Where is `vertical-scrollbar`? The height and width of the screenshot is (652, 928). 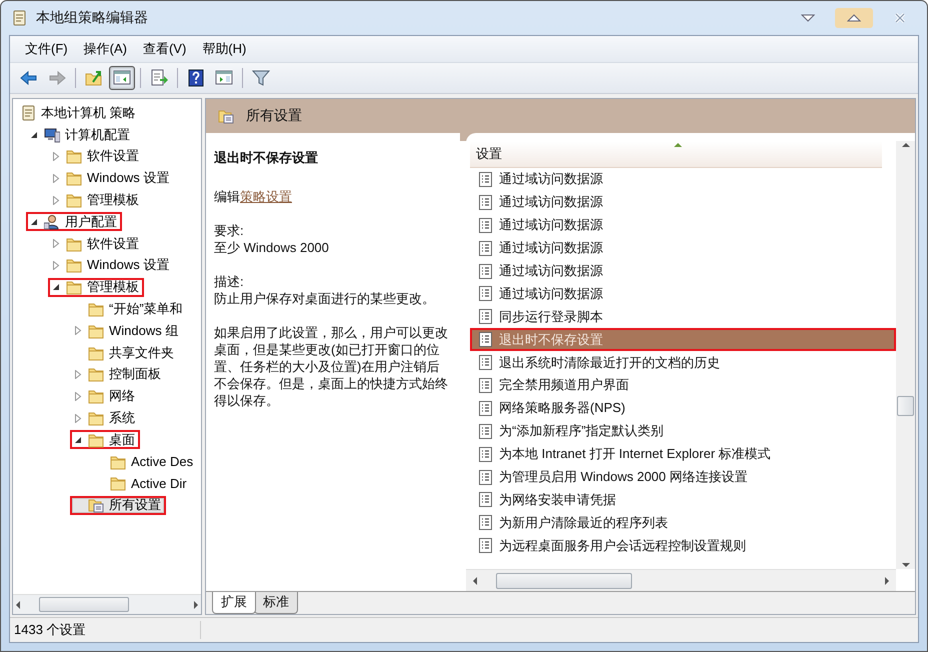
vertical-scrollbar is located at coordinates (905, 355).